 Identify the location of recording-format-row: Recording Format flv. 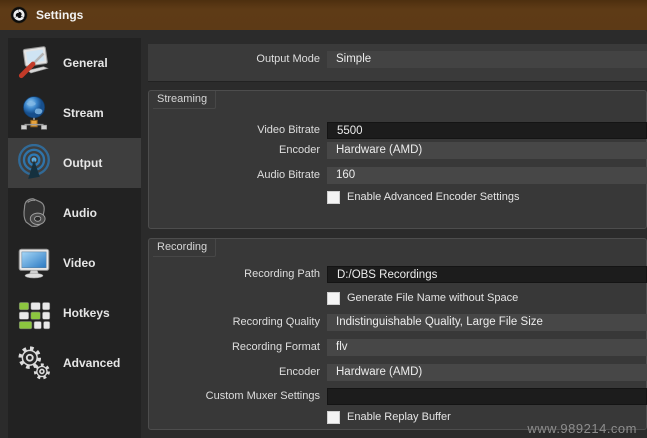
(397, 347).